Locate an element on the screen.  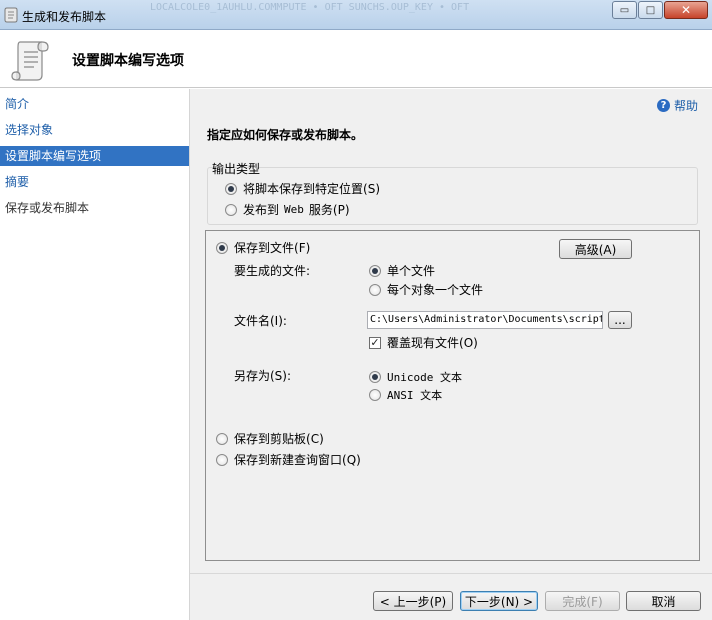
save-to-clipboard-label: 保存到剪贴板 is located at coordinates (270, 439).